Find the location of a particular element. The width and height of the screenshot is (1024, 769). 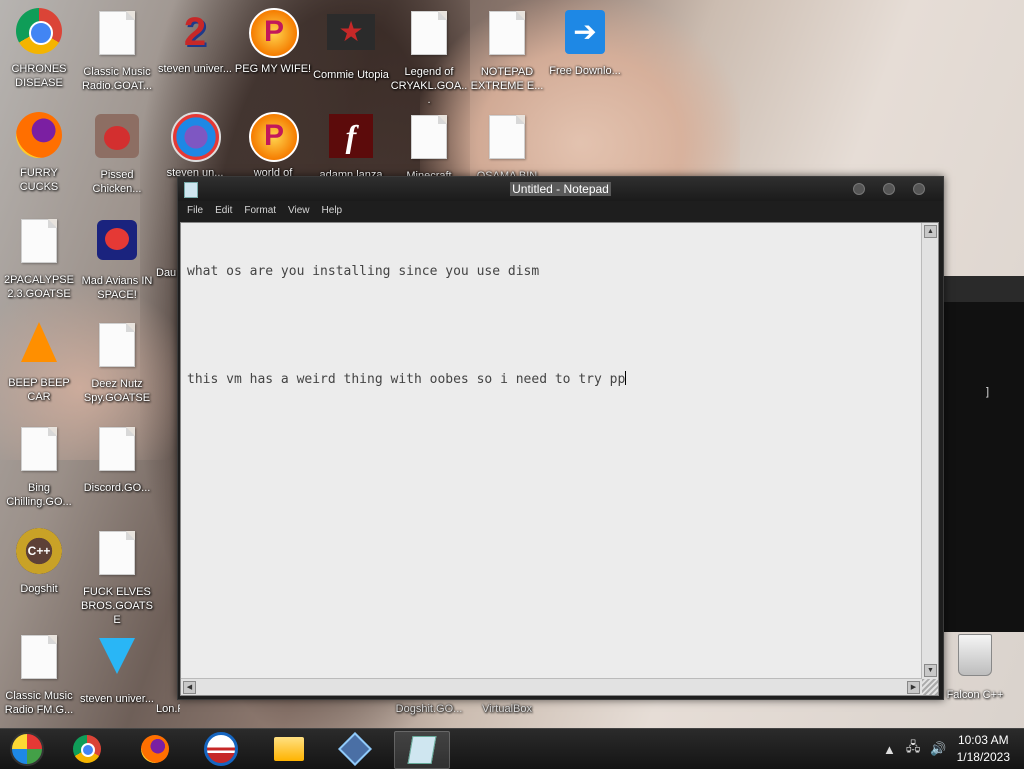

desktop-icon-peg: P PEG MY WIFE! is located at coordinates (273, 42).